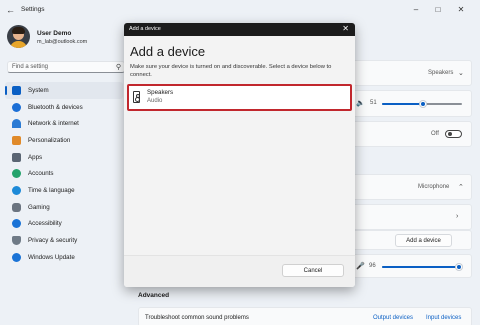 This screenshot has height=325, width=480. Describe the element at coordinates (160, 92) in the screenshot. I see `device-name: Speakers` at that location.